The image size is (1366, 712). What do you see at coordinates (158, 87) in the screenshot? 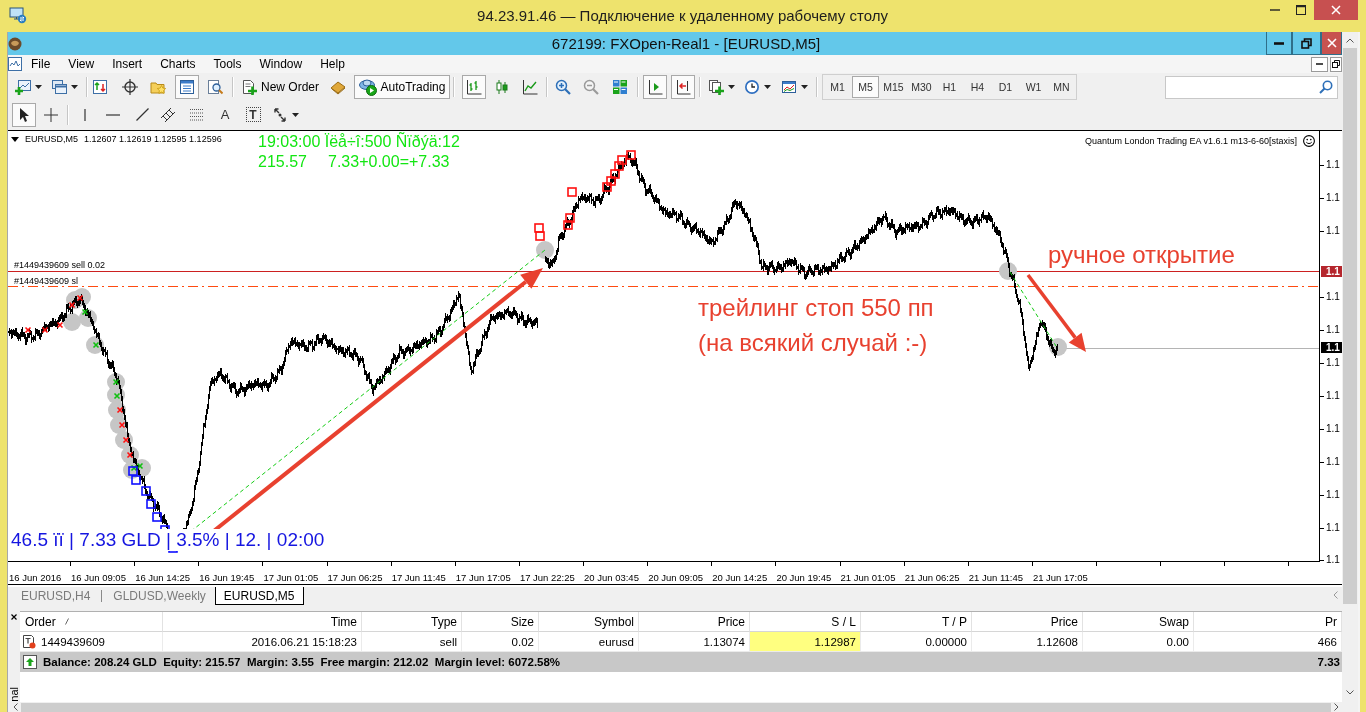
I see `folder-star-icon` at bounding box center [158, 87].